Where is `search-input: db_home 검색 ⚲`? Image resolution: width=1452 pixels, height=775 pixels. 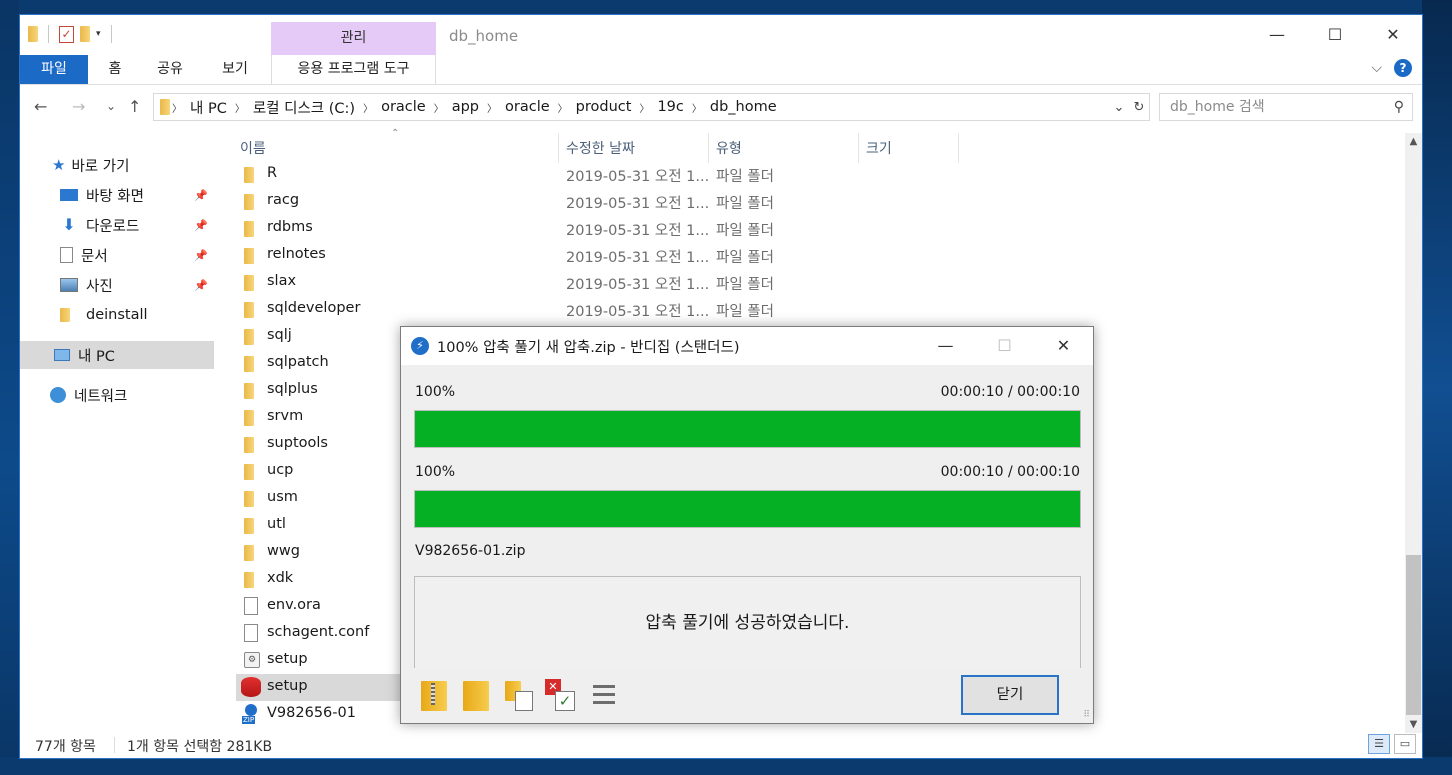
search-input: db_home 검색 ⚲ is located at coordinates (1286, 107).